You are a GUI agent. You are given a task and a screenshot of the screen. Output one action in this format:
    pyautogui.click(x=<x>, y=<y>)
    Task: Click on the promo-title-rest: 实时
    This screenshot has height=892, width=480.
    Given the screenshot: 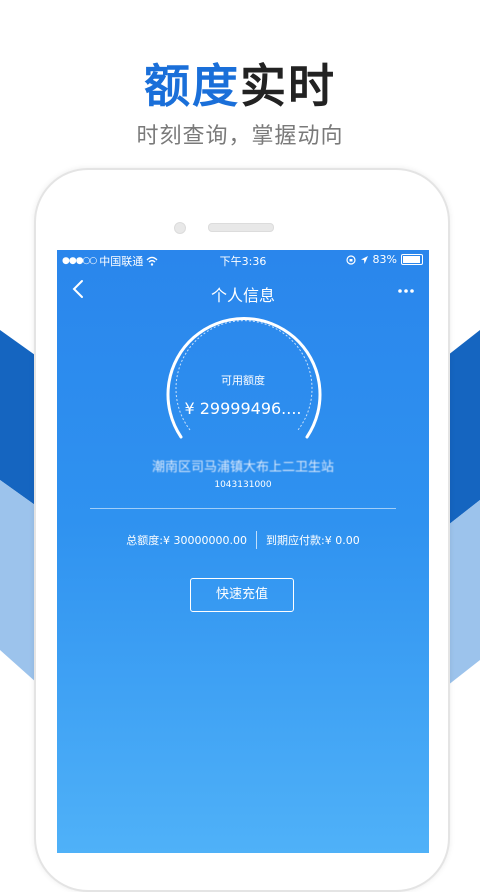 What is the action you would take?
    pyautogui.click(x=288, y=86)
    